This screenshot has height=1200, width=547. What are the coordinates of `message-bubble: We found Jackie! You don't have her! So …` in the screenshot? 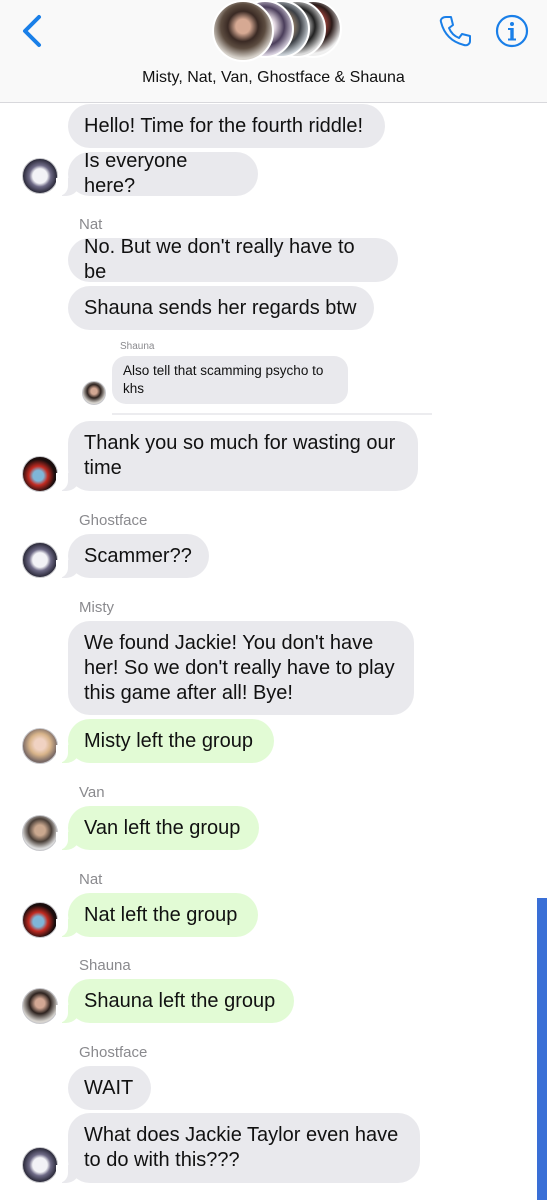 It's located at (241, 668).